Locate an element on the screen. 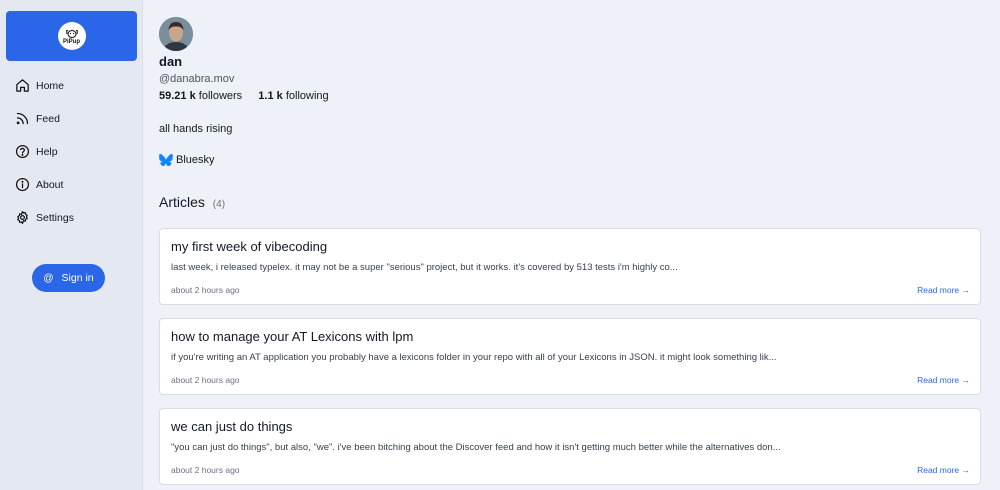  sidebar-nav: Home Feed Help About Settings is located at coordinates (71, 151).